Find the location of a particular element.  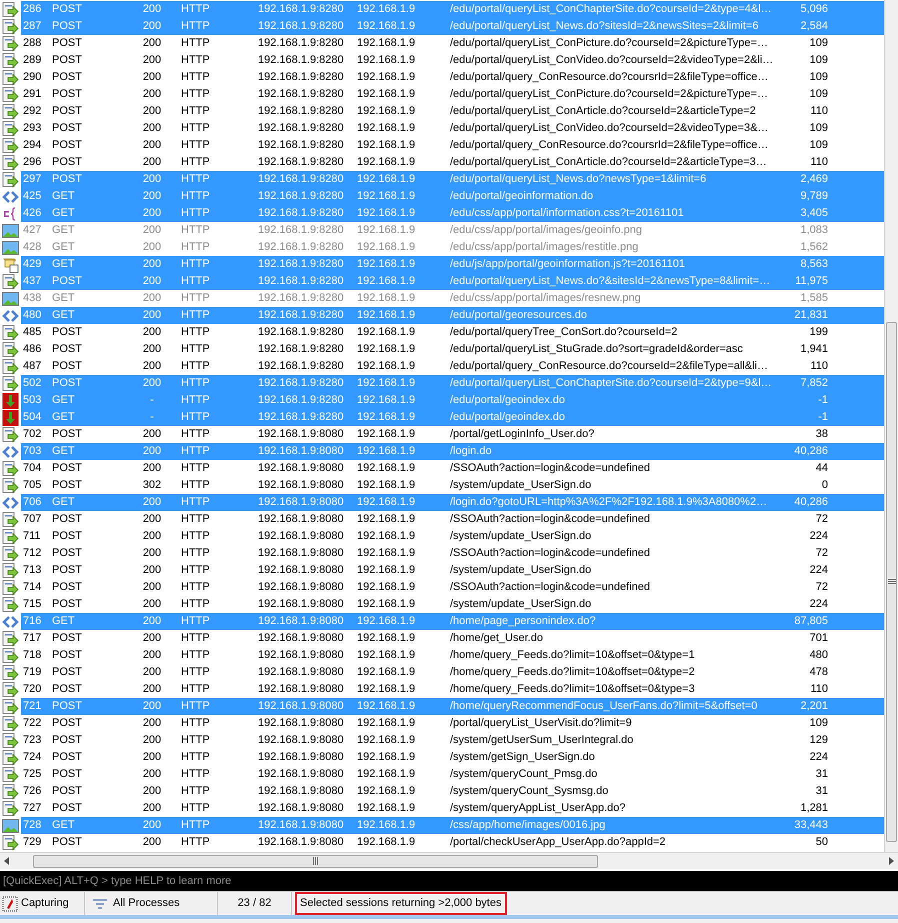

table-cell-text: 722 is located at coordinates (32, 724).